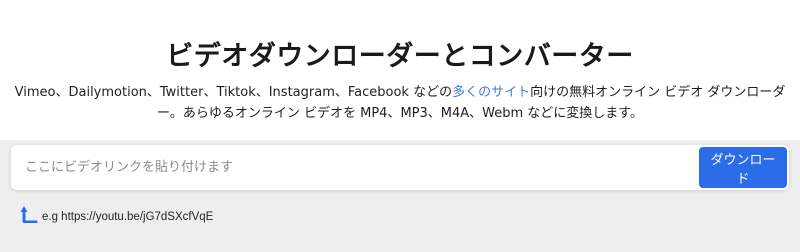 The height and width of the screenshot is (252, 800). Describe the element at coordinates (400, 56) in the screenshot. I see `page-title: ビデオダウンローダーとコンバーター` at that location.